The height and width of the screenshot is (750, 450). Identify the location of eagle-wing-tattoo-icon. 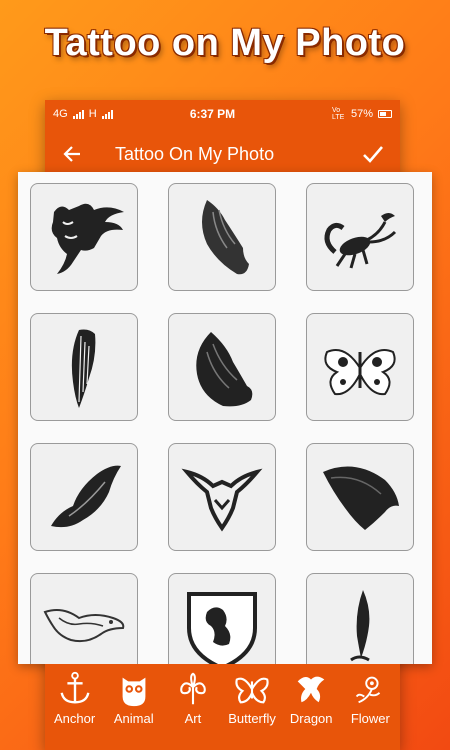
(224, 369).